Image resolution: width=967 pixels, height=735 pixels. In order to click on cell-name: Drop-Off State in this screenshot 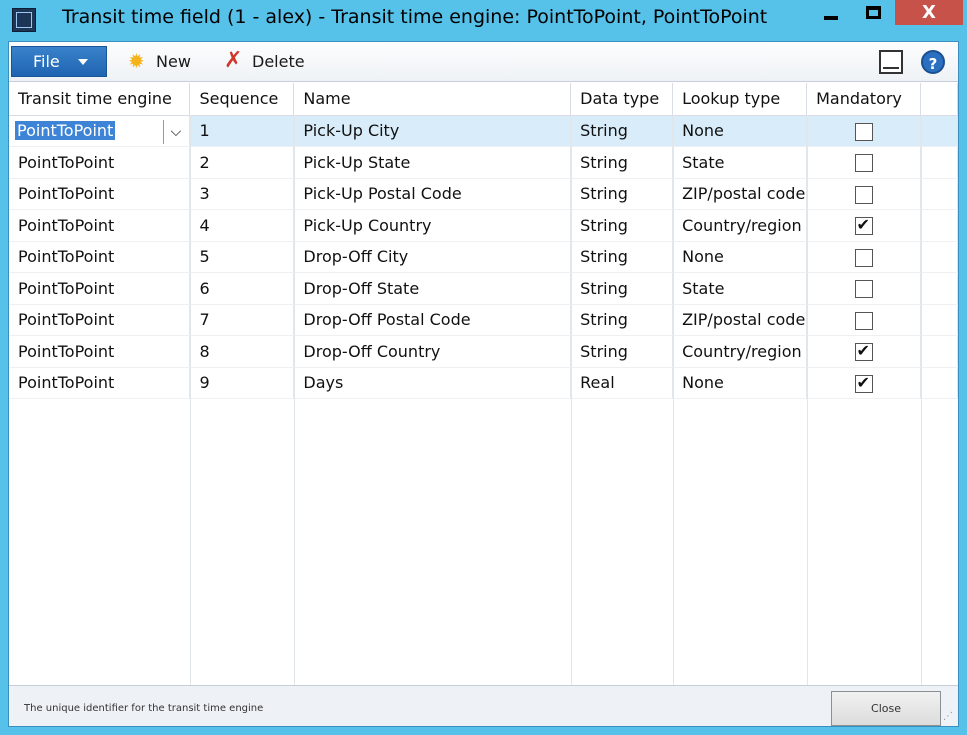, I will do `click(432, 288)`.